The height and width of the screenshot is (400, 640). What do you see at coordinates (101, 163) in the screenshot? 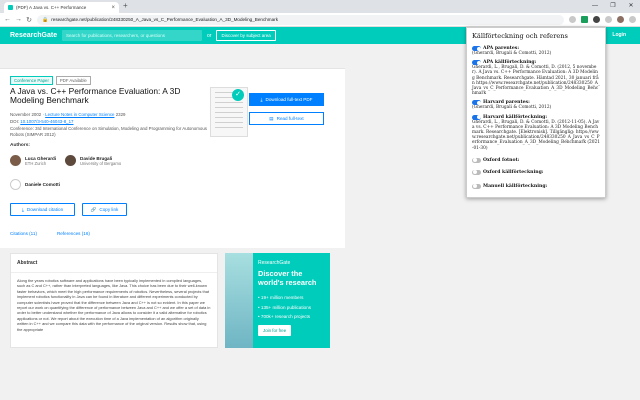
I see `author-affiliation: University of Bergamo` at bounding box center [101, 163].